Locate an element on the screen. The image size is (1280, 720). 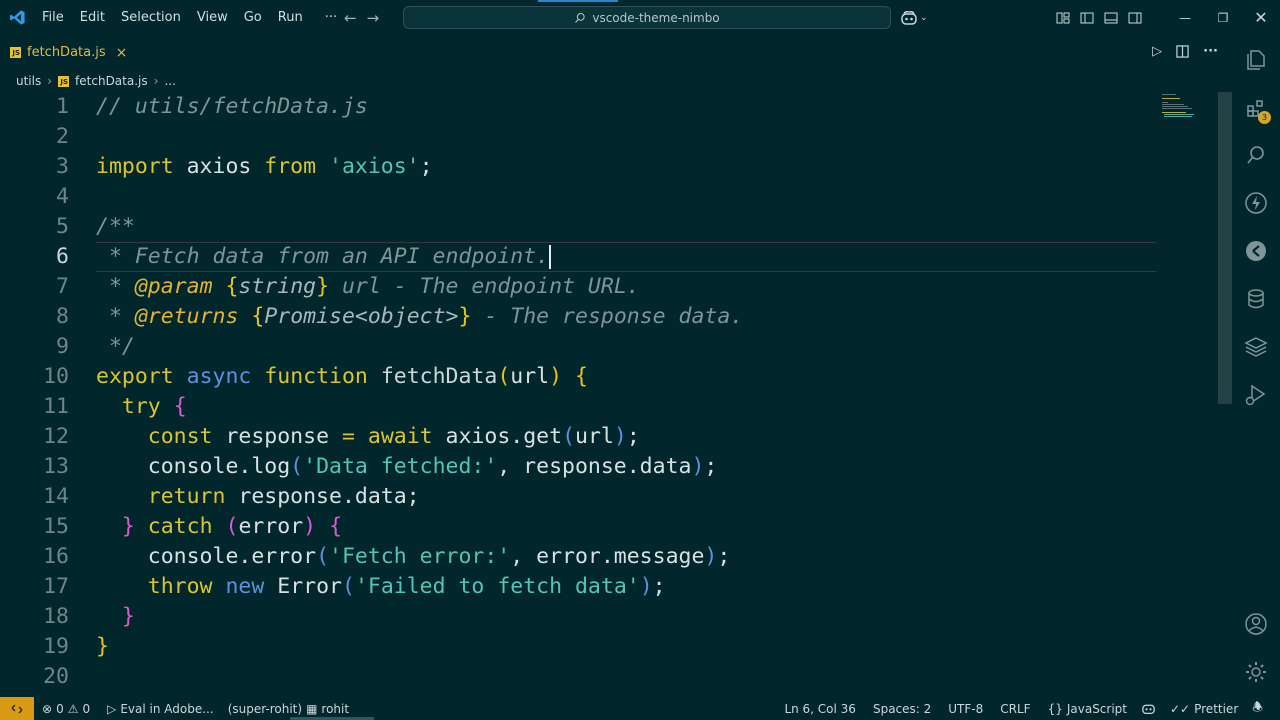
code-line: 20 is located at coordinates (609, 677).